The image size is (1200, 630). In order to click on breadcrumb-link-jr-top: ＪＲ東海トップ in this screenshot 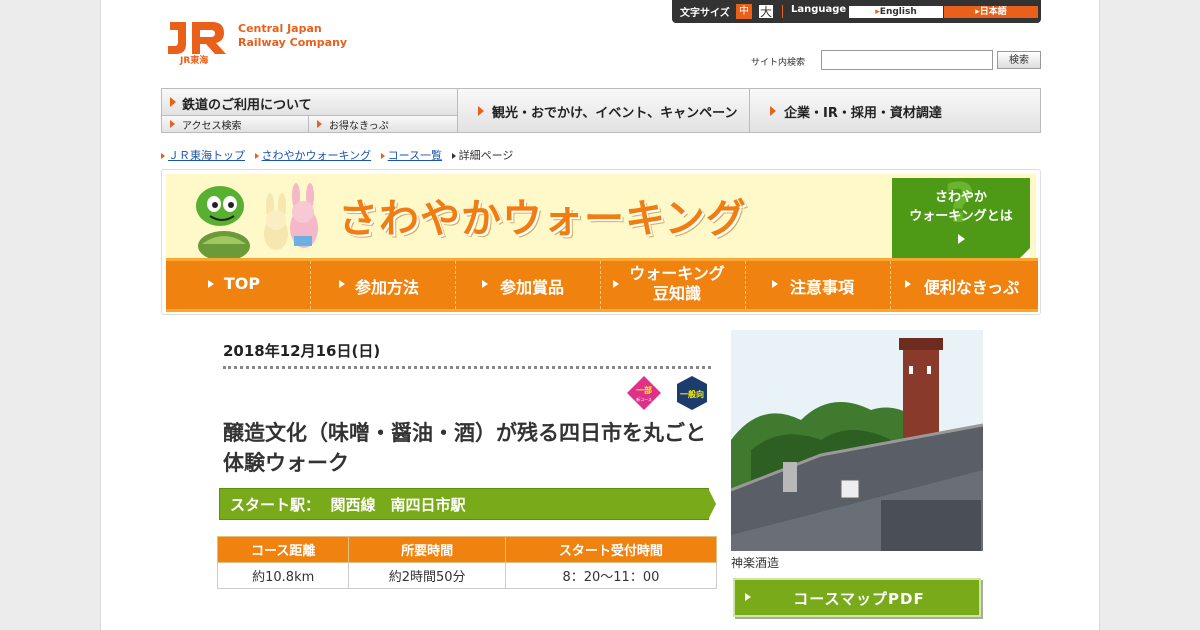, I will do `click(206, 155)`.